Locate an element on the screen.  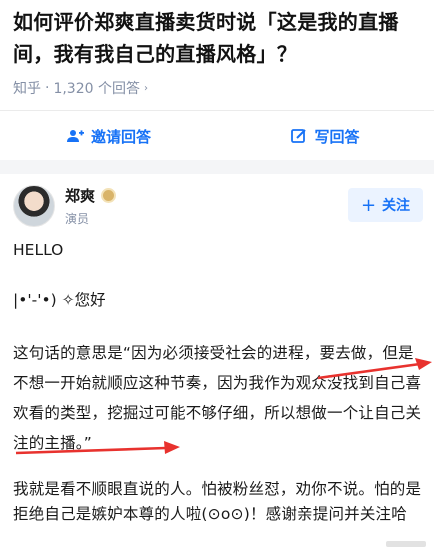
question-meta: 知乎 · 1,320 个回答 › is located at coordinates (80, 88).